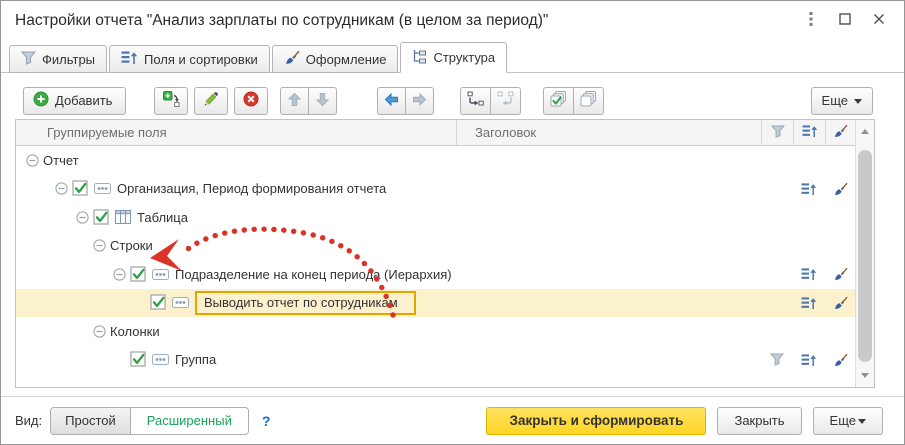 This screenshot has height=445, width=905. I want to click on maximize-button, so click(845, 21).